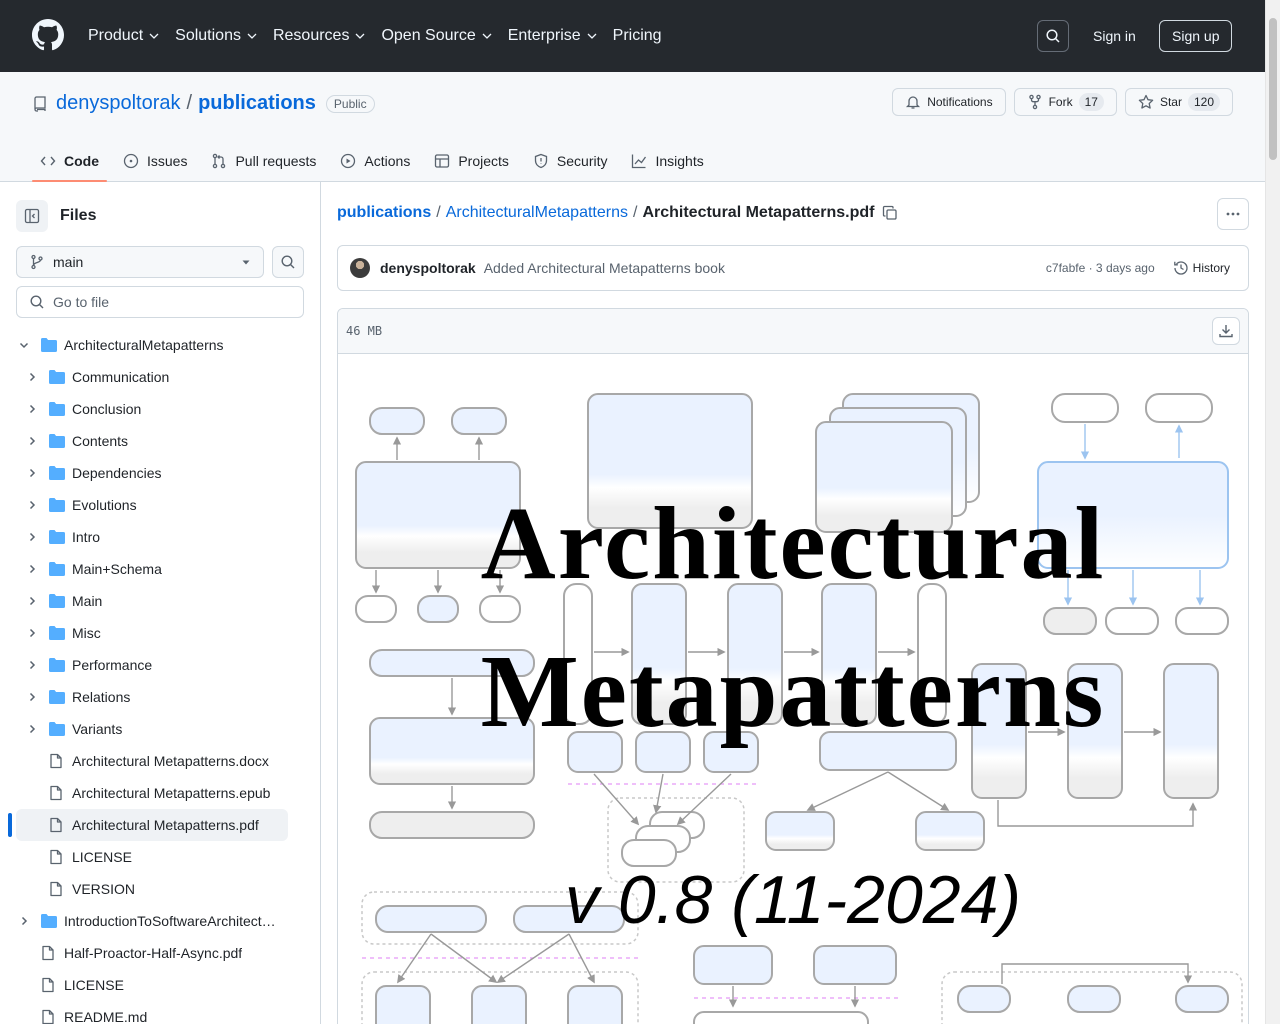  Describe the element at coordinates (1201, 268) in the screenshot. I see `history-button: History` at that location.